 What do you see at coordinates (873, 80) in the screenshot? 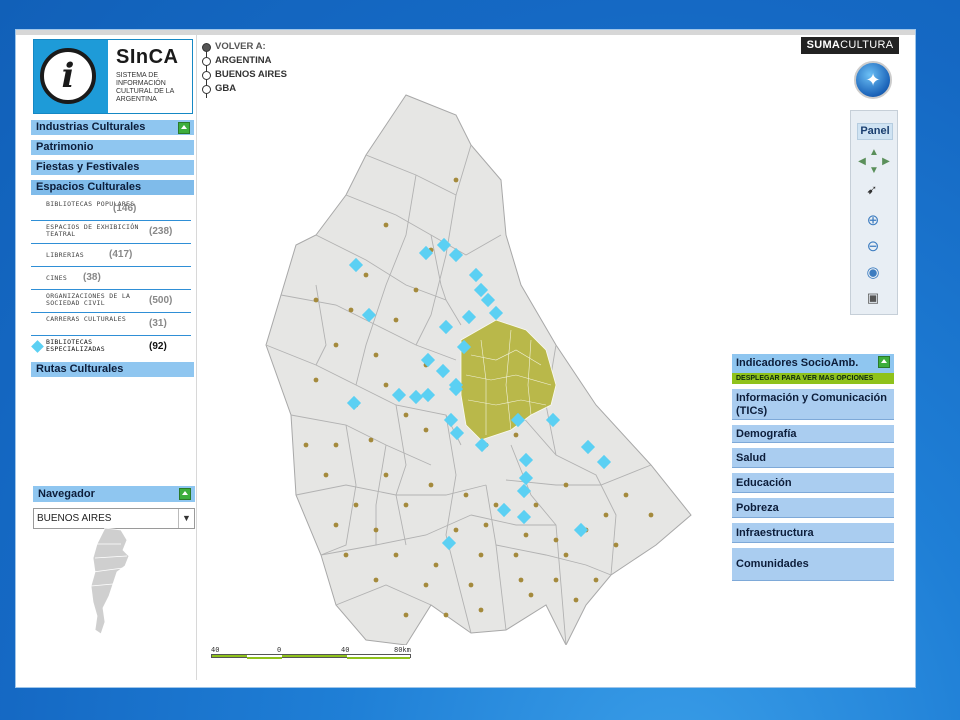
I see `compass-icon: ✦` at bounding box center [873, 80].